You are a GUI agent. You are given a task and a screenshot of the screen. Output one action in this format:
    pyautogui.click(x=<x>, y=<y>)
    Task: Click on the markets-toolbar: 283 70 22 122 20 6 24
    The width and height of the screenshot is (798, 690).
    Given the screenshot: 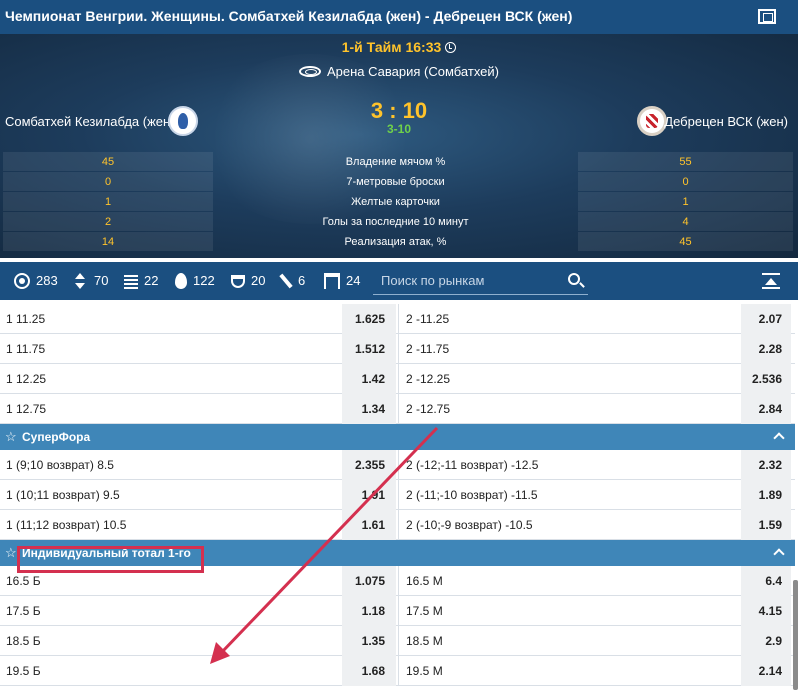 What is the action you would take?
    pyautogui.click(x=399, y=281)
    